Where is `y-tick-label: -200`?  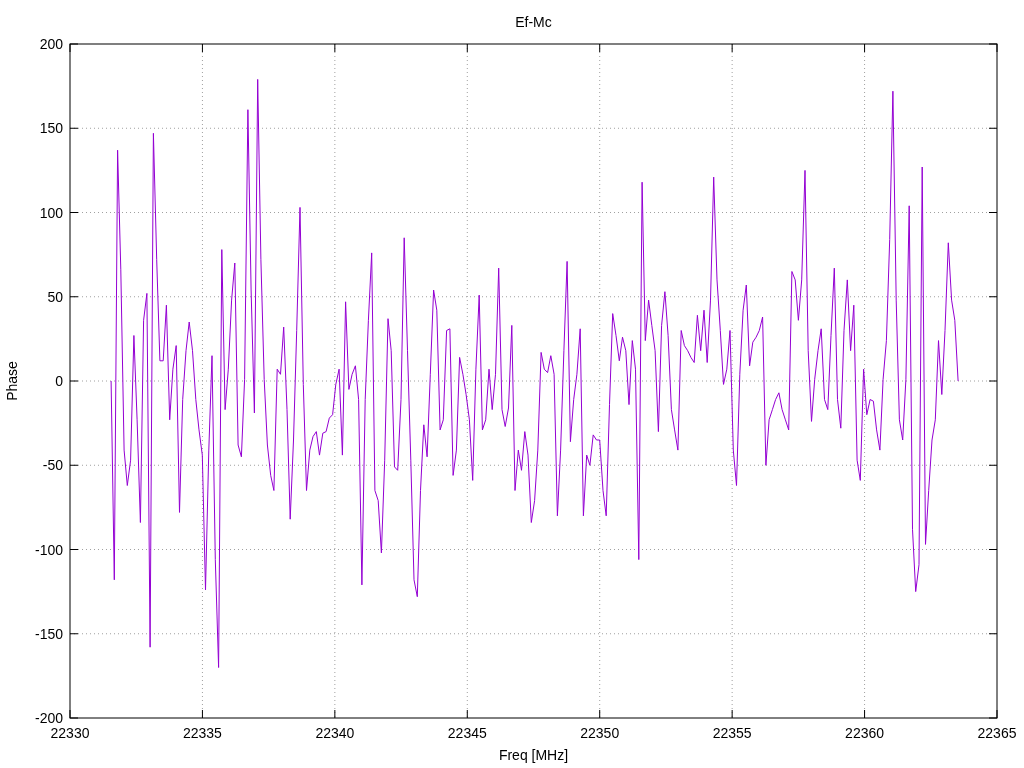 y-tick-label: -200 is located at coordinates (48, 718).